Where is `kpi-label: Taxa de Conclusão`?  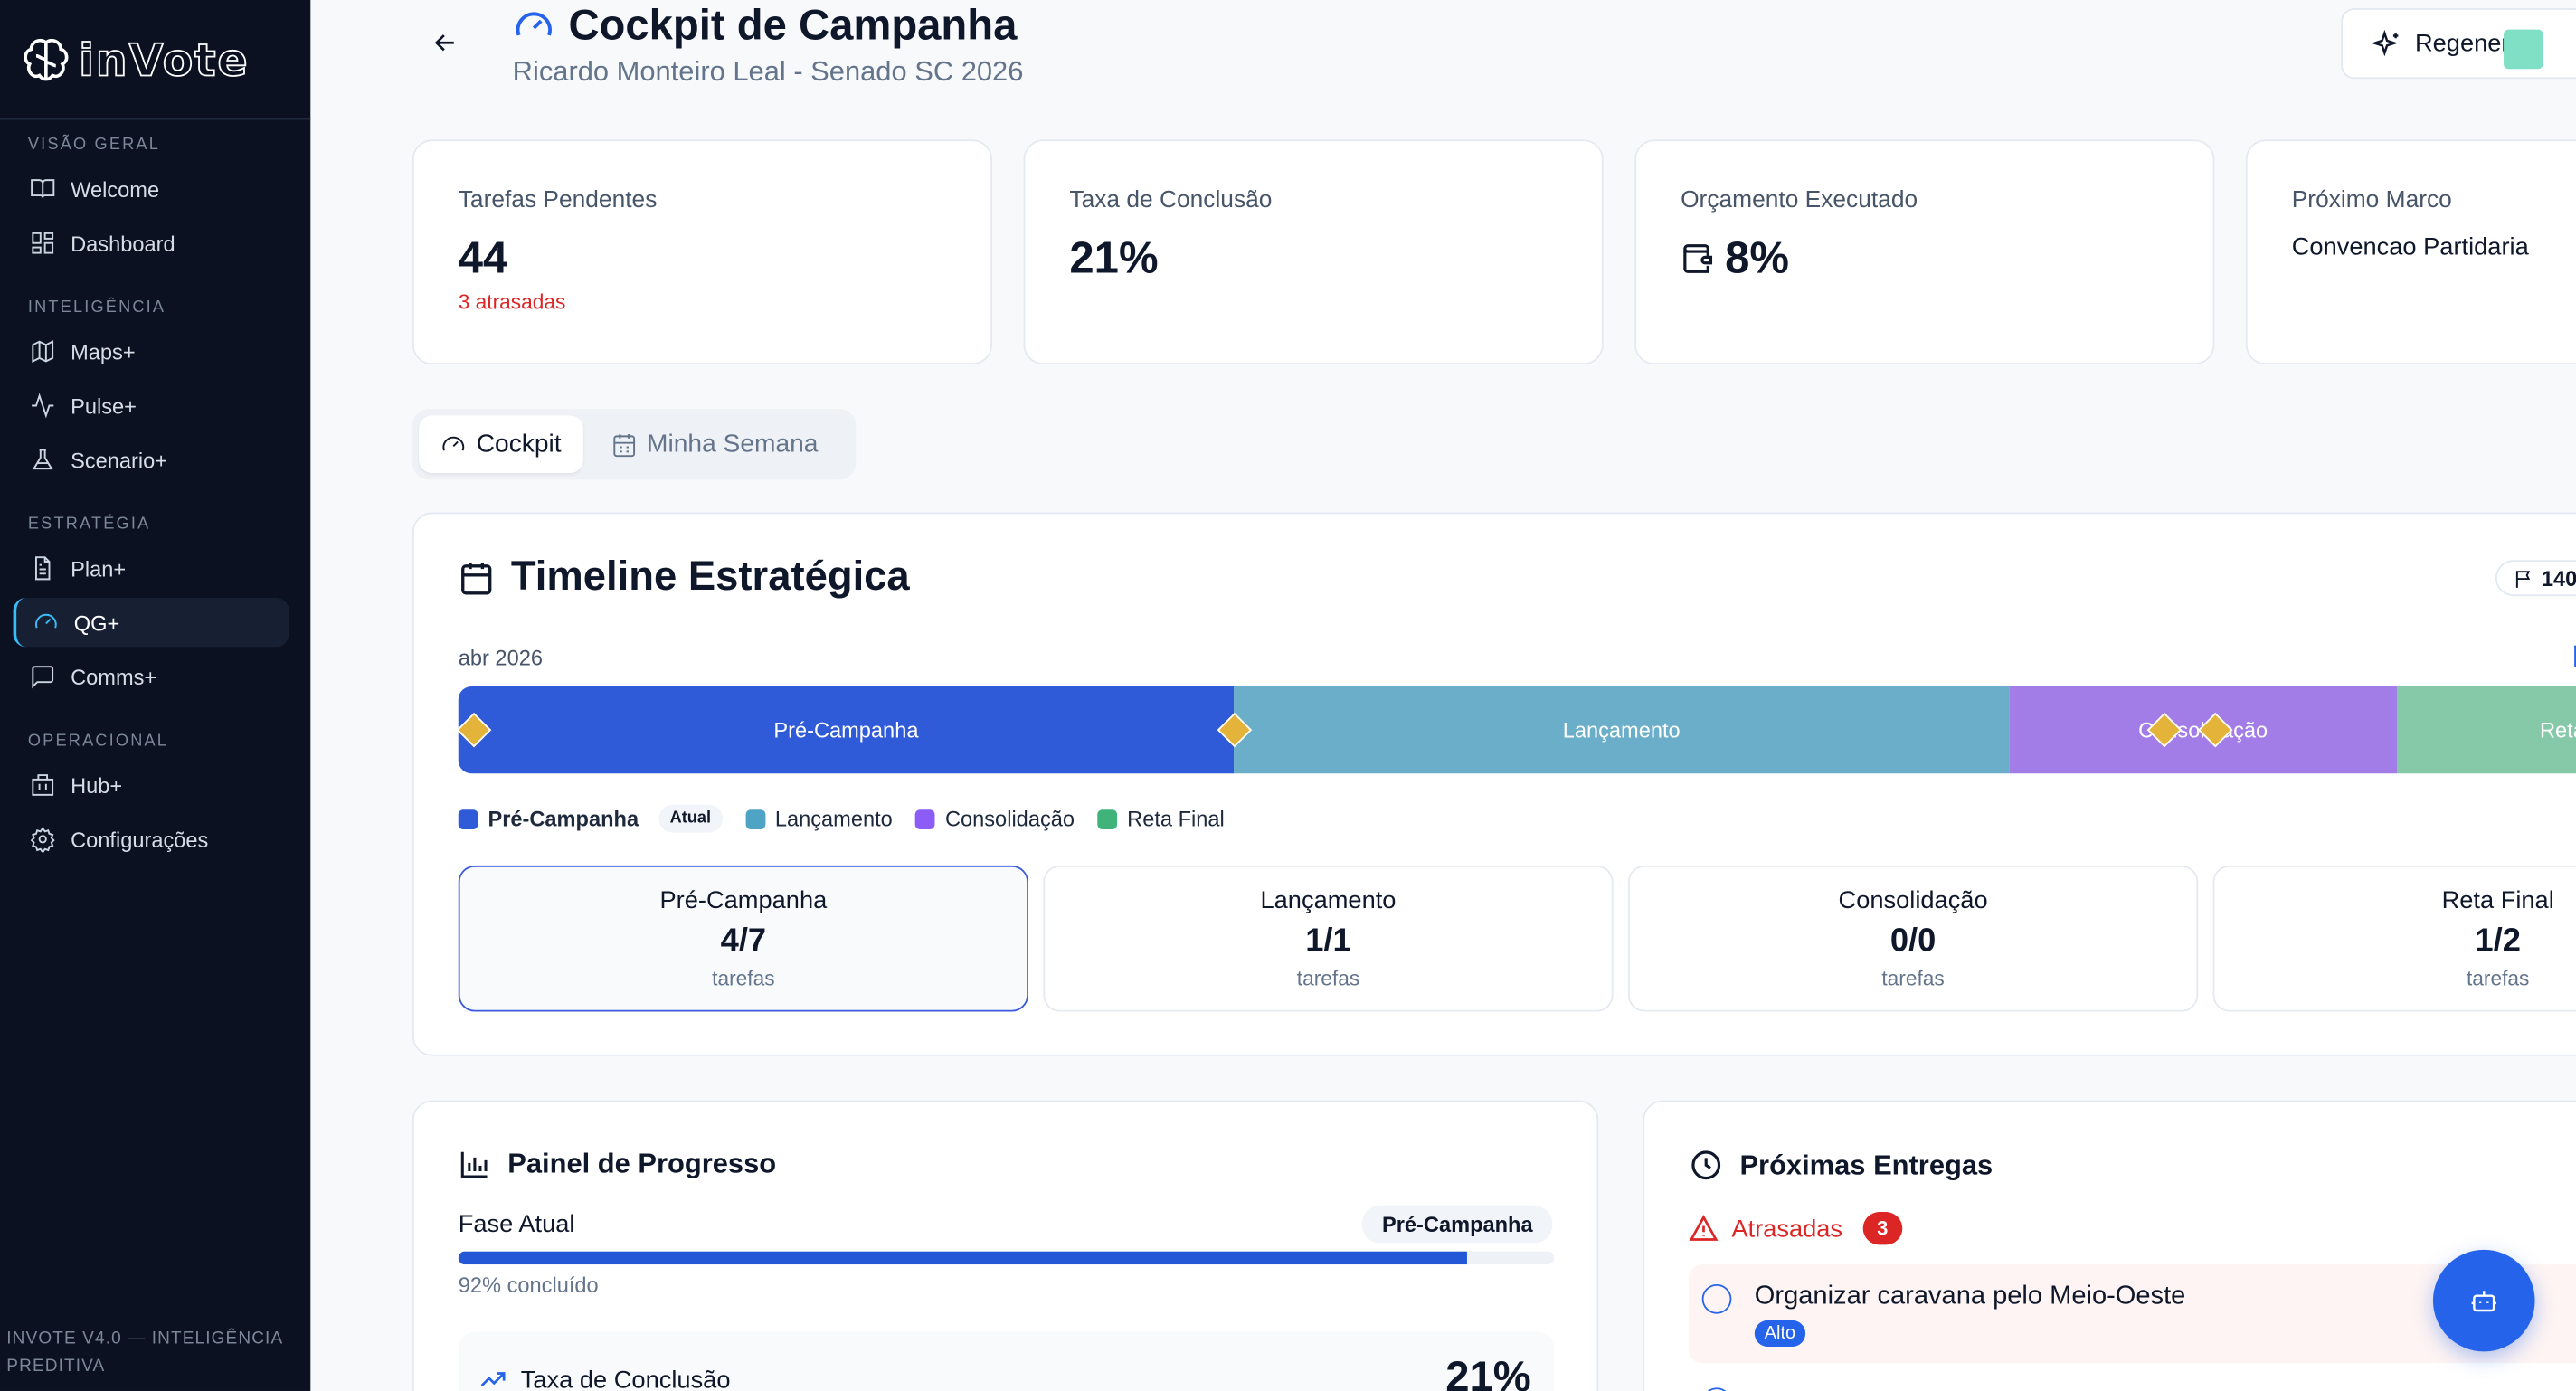 kpi-label: Taxa de Conclusão is located at coordinates (1171, 200).